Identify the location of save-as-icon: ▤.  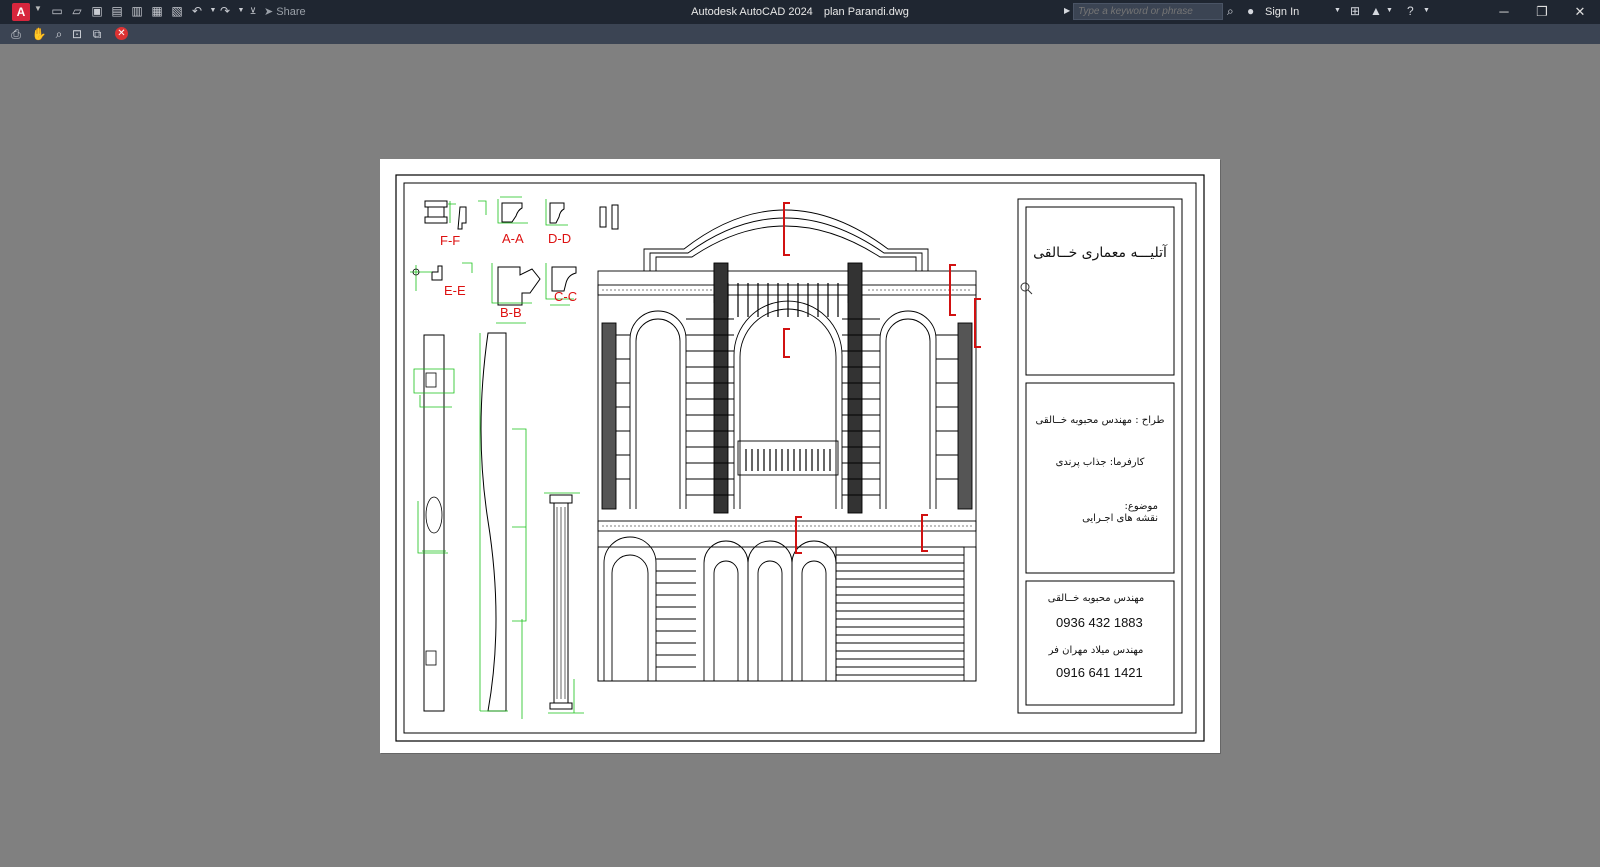
(117, 11).